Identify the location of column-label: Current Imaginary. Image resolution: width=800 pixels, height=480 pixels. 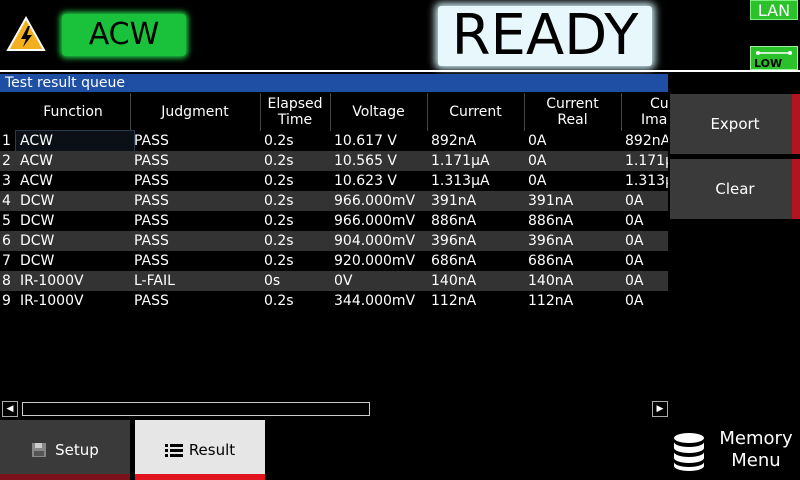
(654, 112).